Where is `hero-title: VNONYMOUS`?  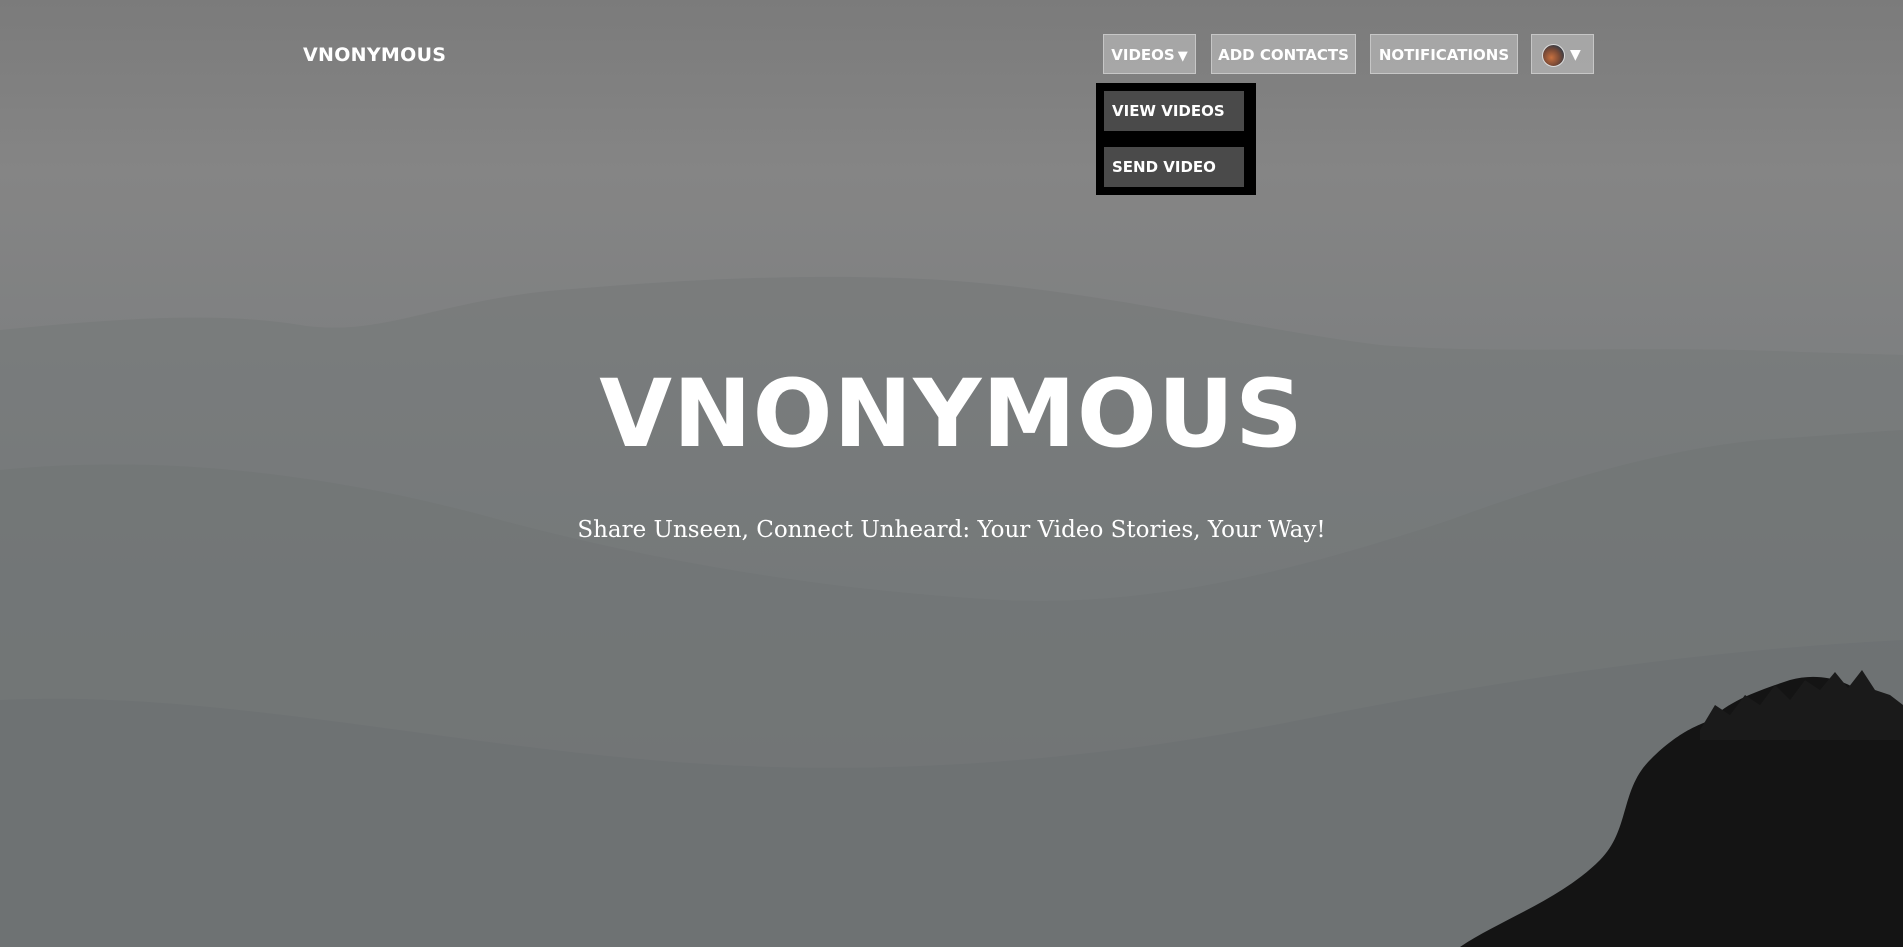 hero-title: VNONYMOUS is located at coordinates (951, 414).